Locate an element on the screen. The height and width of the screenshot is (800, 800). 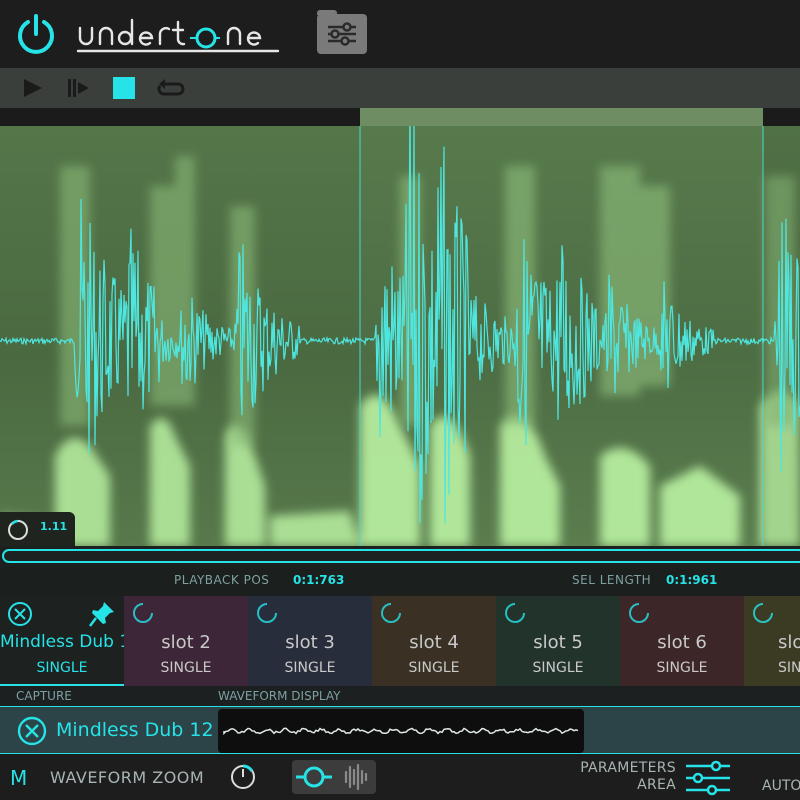
bottom-bar: M WAVEFORM ZOOM PARAMETERS AREA AUTO is located at coordinates (400, 777).